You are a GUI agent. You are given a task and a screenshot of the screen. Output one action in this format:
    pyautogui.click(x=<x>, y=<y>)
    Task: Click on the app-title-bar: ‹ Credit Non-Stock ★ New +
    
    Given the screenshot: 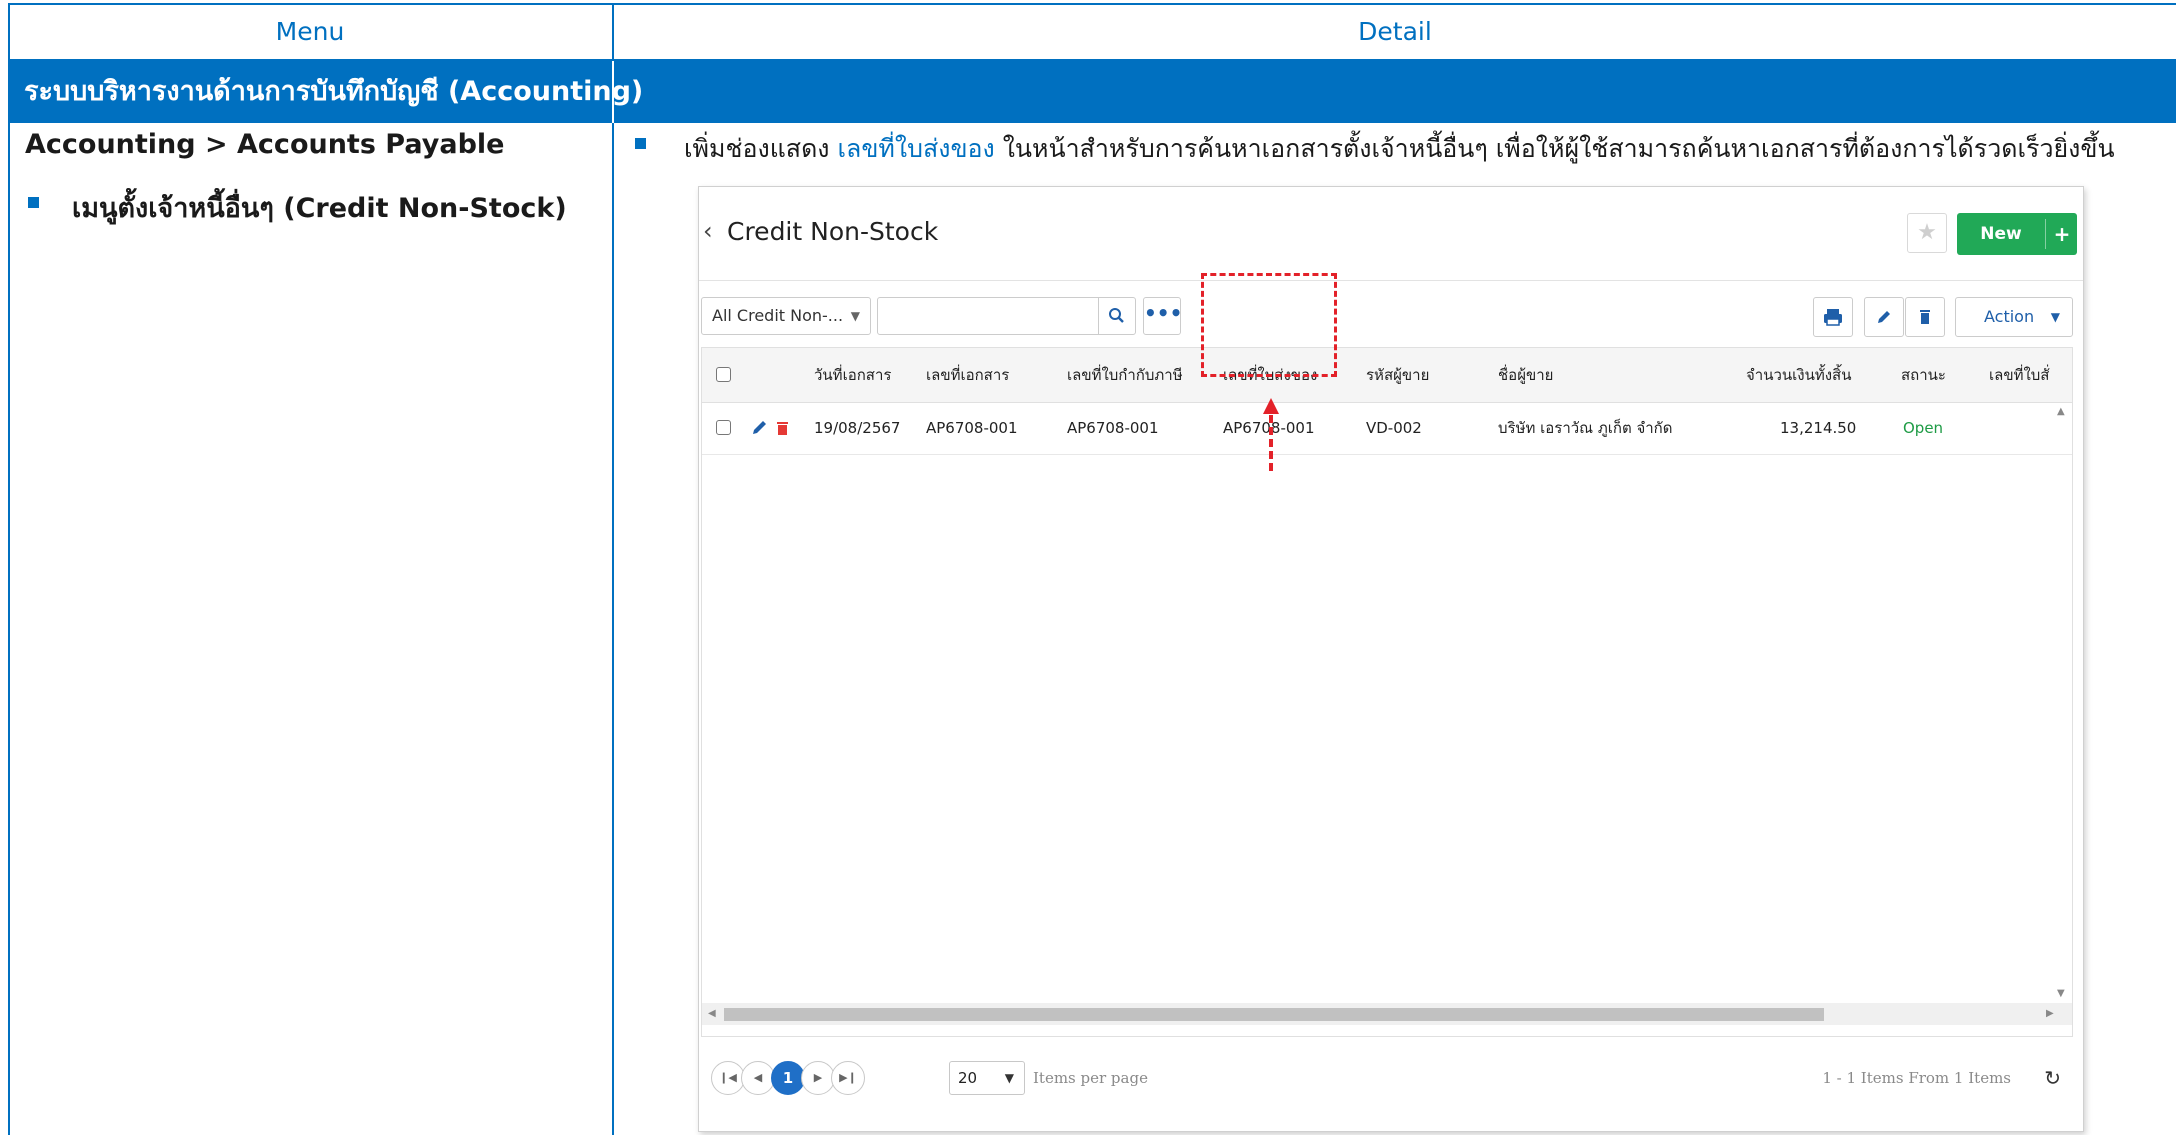 What is the action you would take?
    pyautogui.click(x=1391, y=234)
    